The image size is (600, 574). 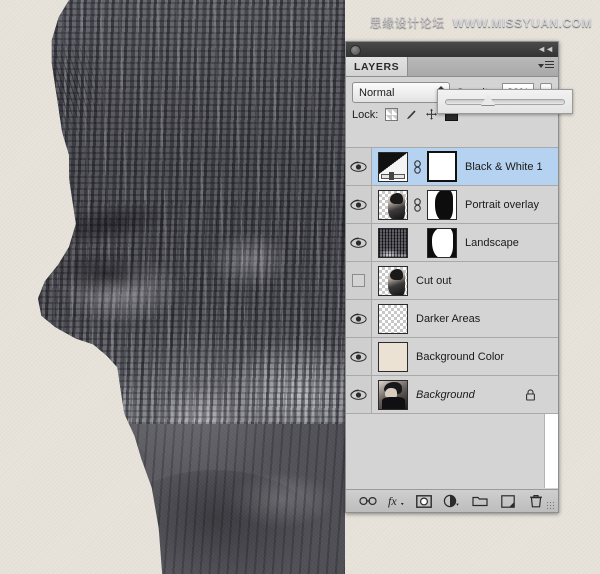 What do you see at coordinates (368, 501) in the screenshot?
I see `link-layers-button` at bounding box center [368, 501].